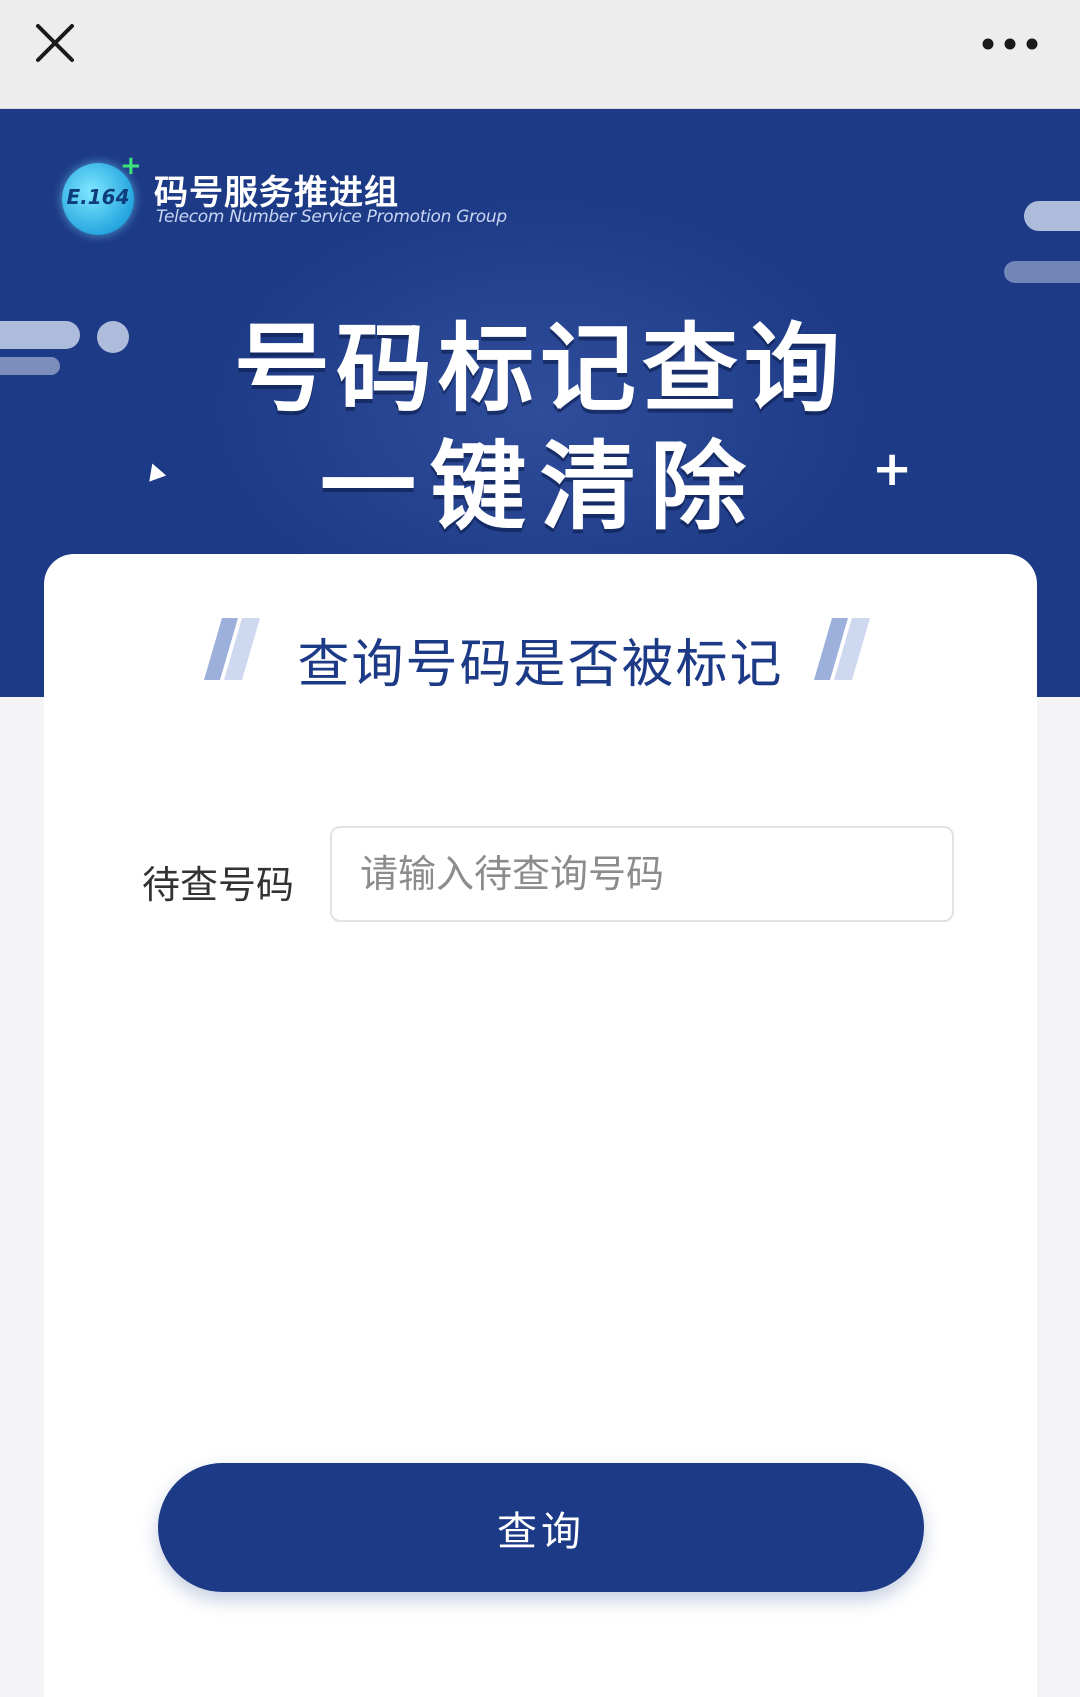 The image size is (1080, 1697). Describe the element at coordinates (642, 874) in the screenshot. I see `phone-number-input` at that location.